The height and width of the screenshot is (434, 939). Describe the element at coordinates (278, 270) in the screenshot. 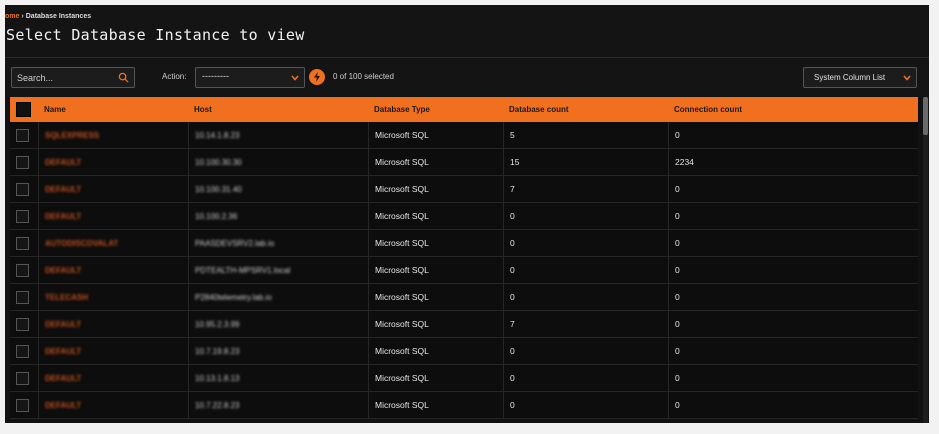

I see `cell-host: PDTEALTH-MPSRV1.local` at that location.